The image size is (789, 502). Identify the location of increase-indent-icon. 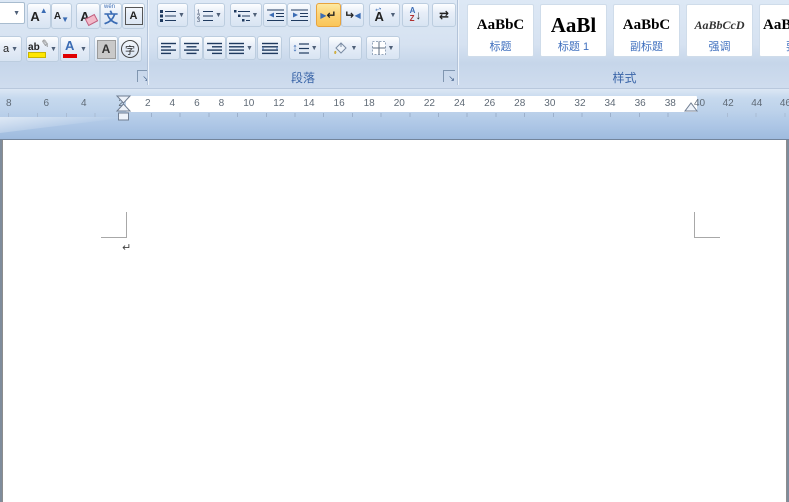
(299, 15).